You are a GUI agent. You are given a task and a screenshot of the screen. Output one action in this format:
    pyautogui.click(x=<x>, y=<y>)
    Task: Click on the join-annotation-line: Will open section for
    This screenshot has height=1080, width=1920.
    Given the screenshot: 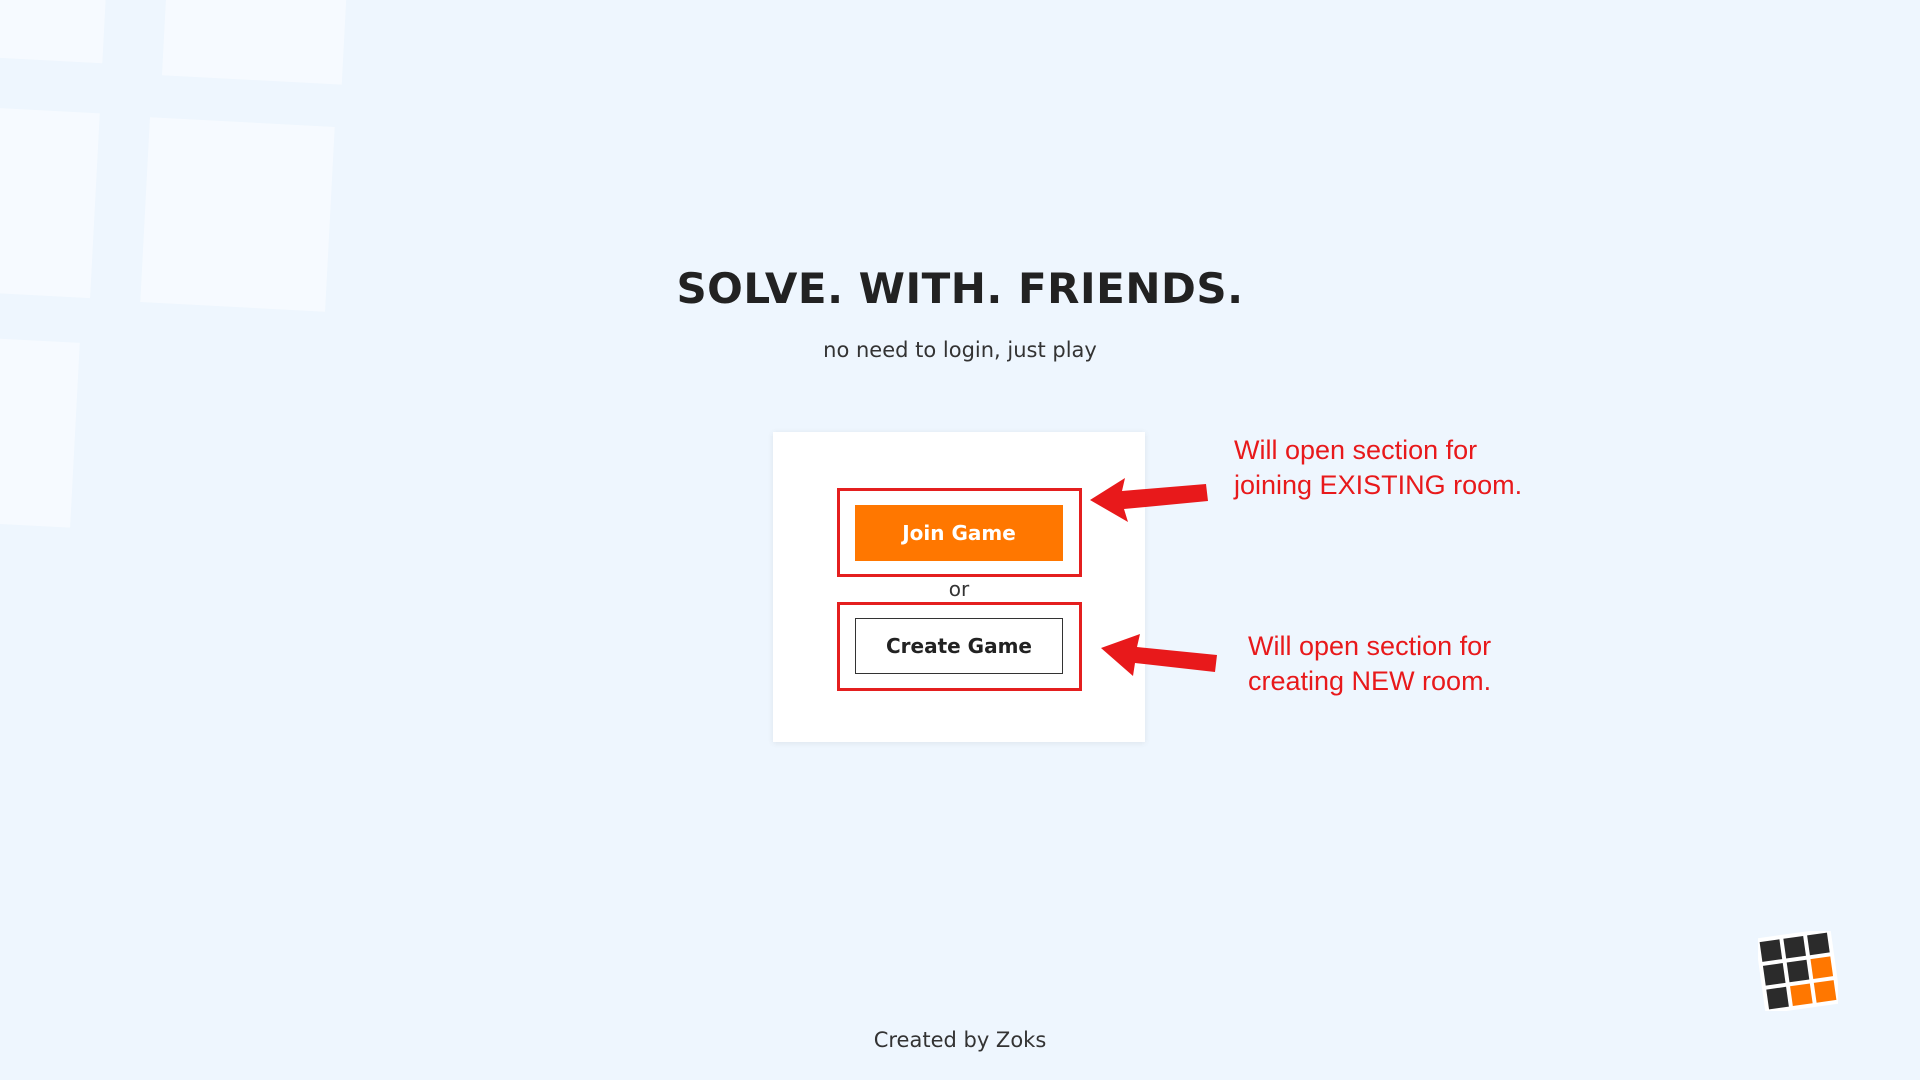 What is the action you would take?
    pyautogui.click(x=1356, y=450)
    